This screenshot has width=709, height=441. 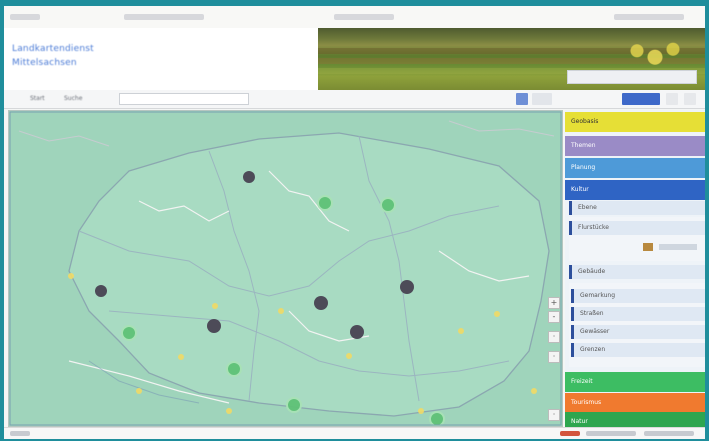 I want to click on section-kultur: Kultur, so click(x=635, y=190).